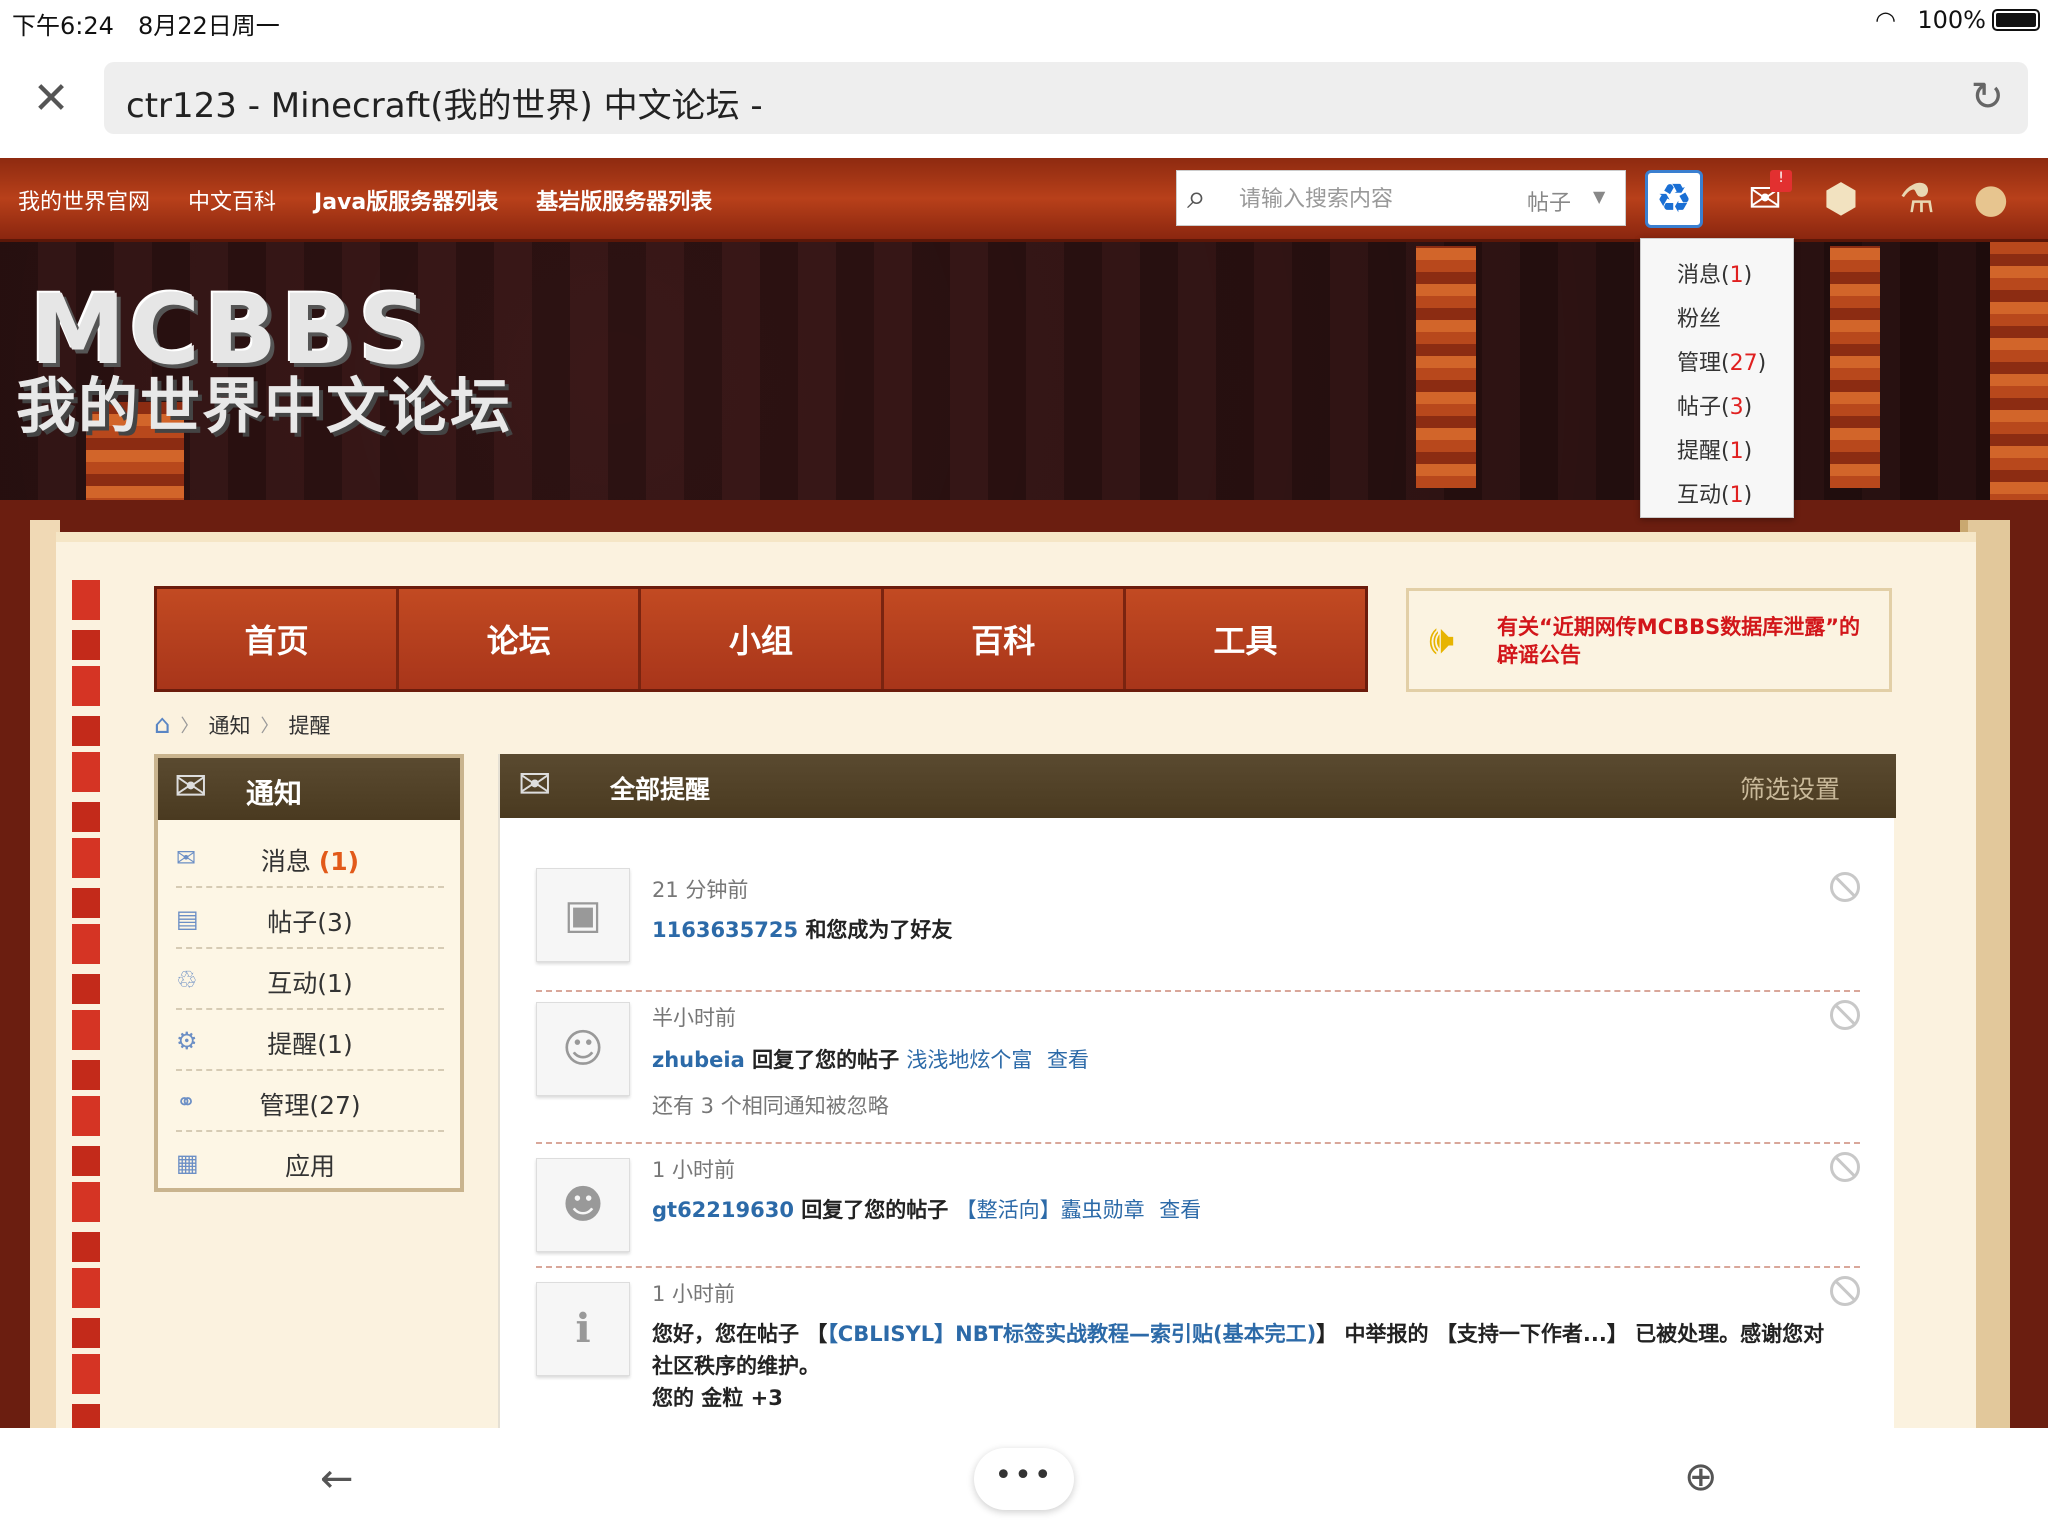 Image resolution: width=2048 pixels, height=1536 pixels. What do you see at coordinates (51, 99) in the screenshot?
I see `close-icon: ✕` at bounding box center [51, 99].